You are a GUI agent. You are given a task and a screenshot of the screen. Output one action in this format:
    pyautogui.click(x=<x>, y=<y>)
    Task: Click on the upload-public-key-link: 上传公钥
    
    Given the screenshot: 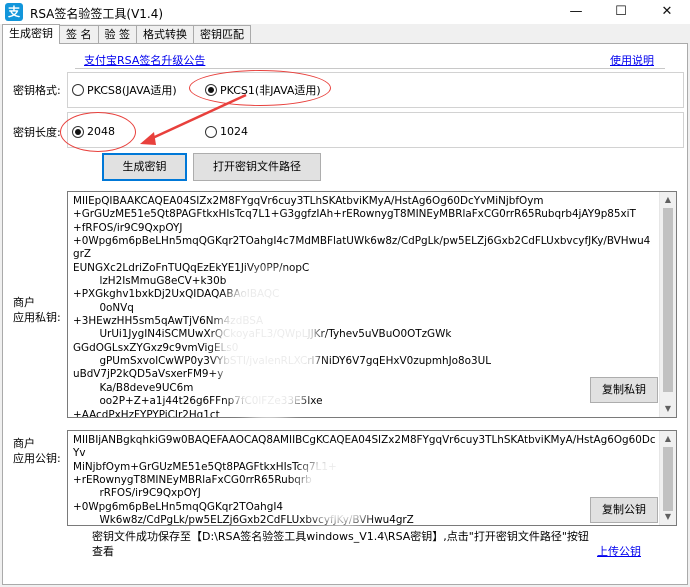 What is the action you would take?
    pyautogui.click(x=619, y=551)
    